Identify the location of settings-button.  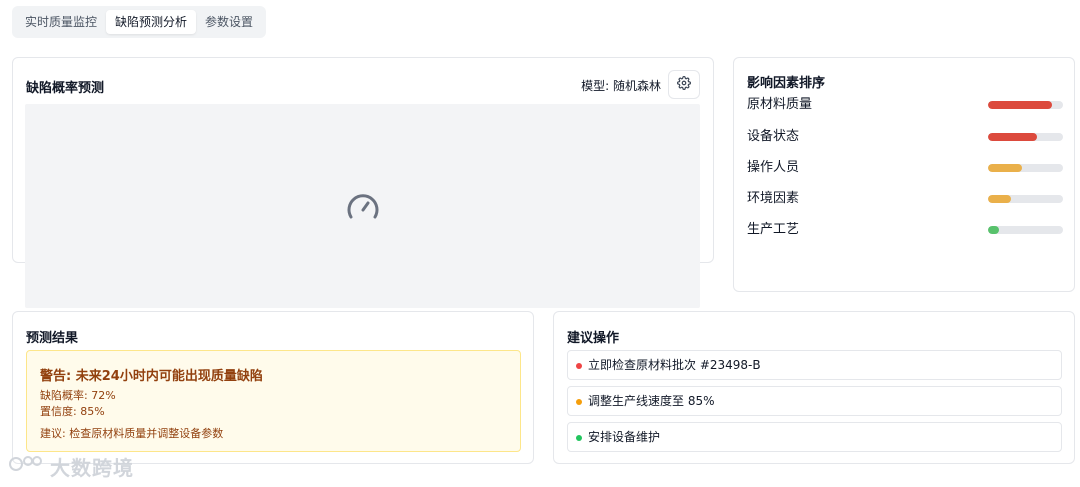
(684, 84).